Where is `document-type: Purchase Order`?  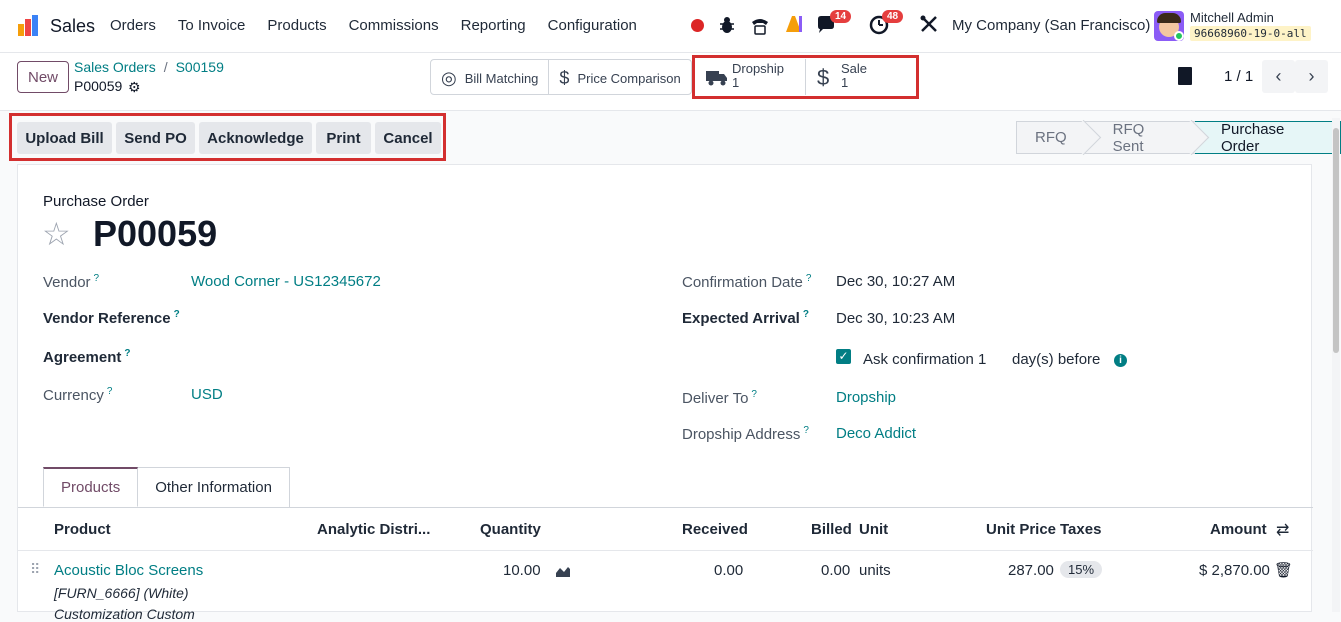 document-type: Purchase Order is located at coordinates (96, 201).